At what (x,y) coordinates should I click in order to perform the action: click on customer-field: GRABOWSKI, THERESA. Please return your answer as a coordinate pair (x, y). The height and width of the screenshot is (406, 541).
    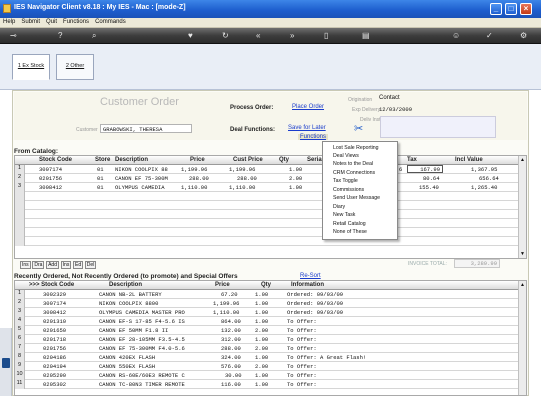
    Looking at the image, I should click on (146, 128).